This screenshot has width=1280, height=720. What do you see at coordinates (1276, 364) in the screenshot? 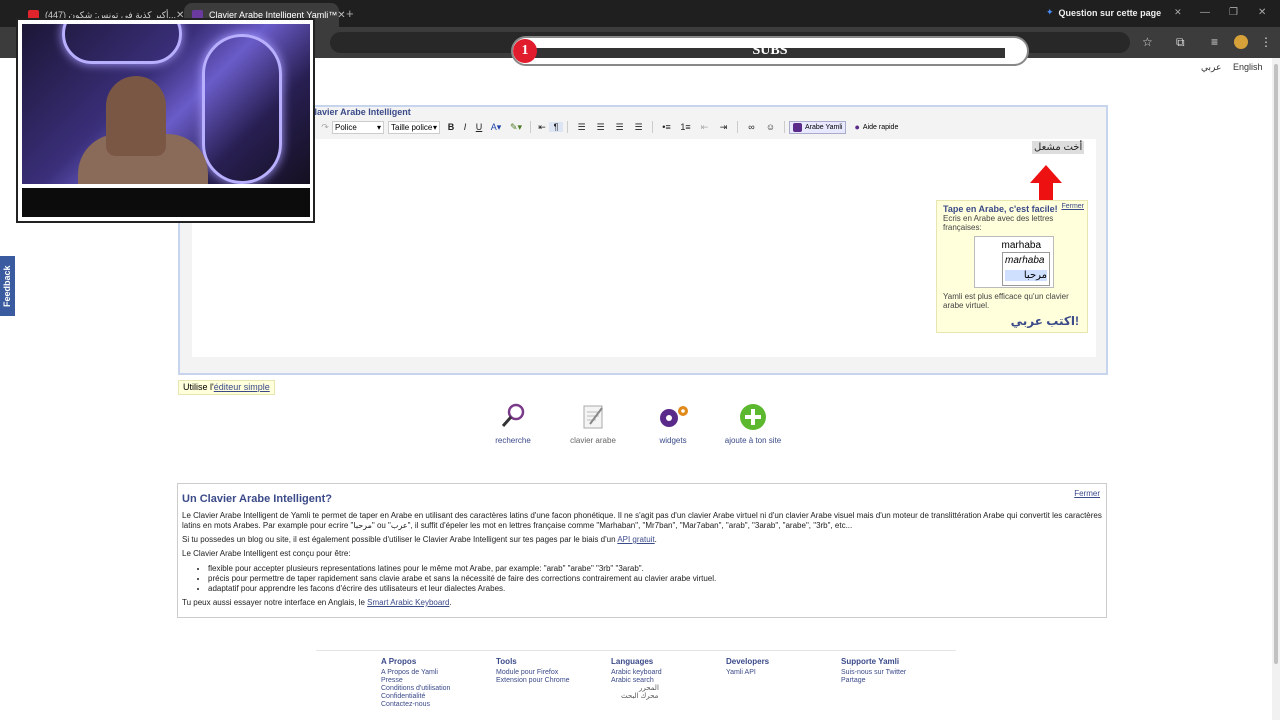
I see `scrollbar-thumb` at bounding box center [1276, 364].